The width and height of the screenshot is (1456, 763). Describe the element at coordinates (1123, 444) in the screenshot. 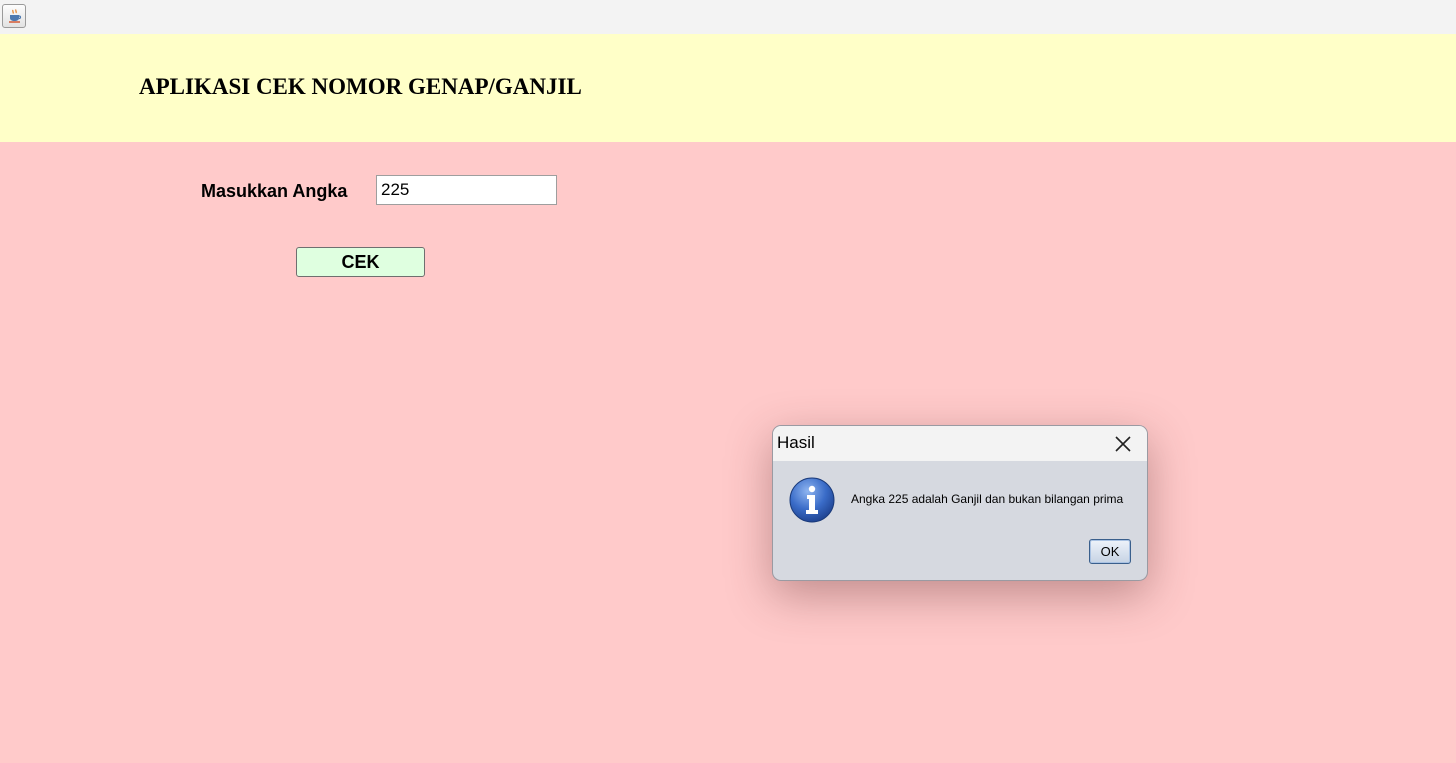

I see `close-icon` at that location.